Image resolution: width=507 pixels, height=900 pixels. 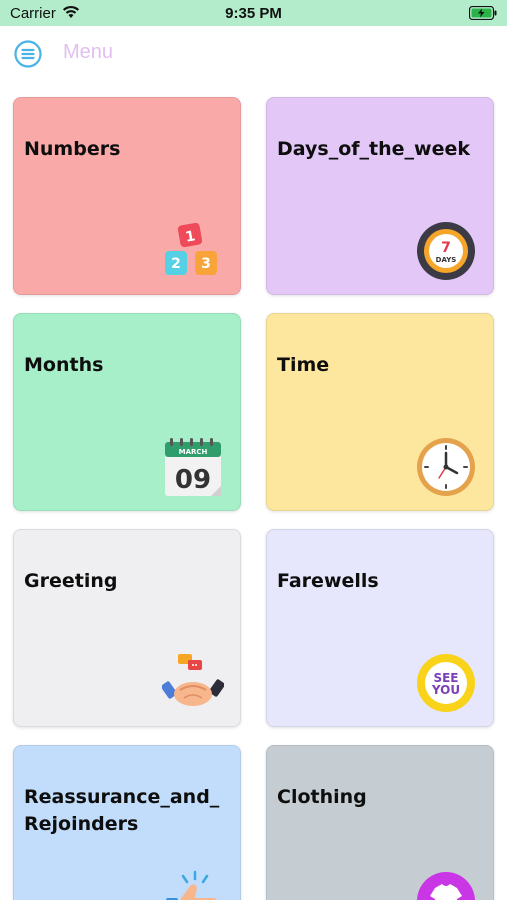 What do you see at coordinates (380, 628) in the screenshot?
I see `card-farewells: Farewells SEE YOU` at bounding box center [380, 628].